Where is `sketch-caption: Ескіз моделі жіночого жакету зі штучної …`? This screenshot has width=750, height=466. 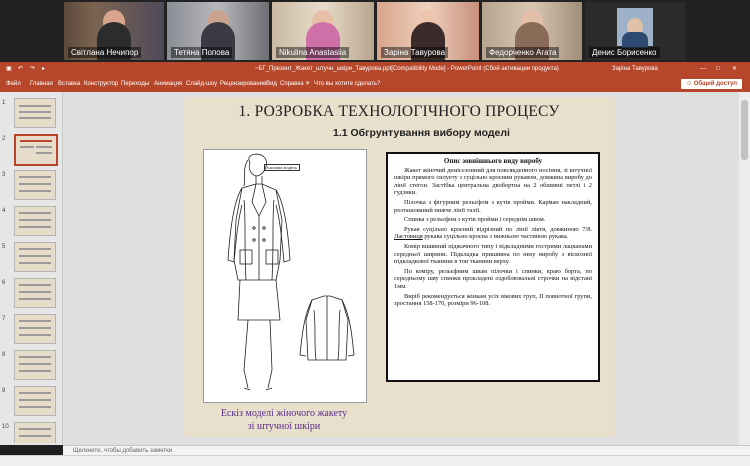 sketch-caption: Ескіз моделі жіночого жакету зі штучної … is located at coordinates (284, 420).